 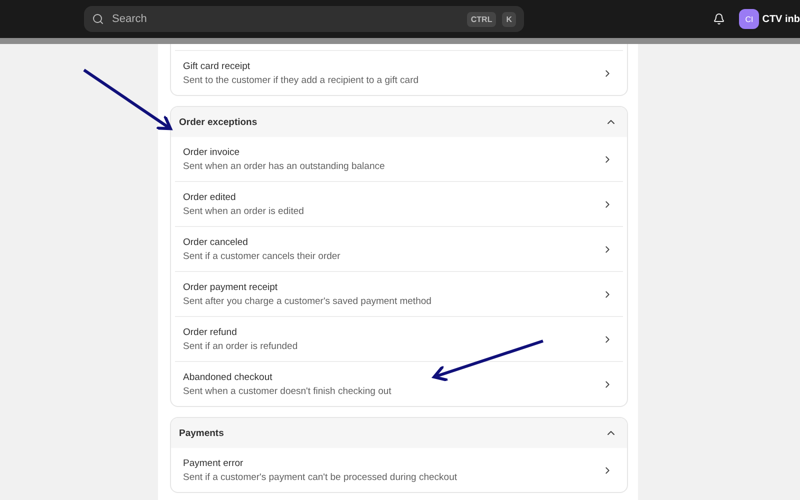 What do you see at coordinates (399, 293) in the screenshot?
I see `notification-row: Order payment receipt Sent after you charge a customer's saved payment method` at bounding box center [399, 293].